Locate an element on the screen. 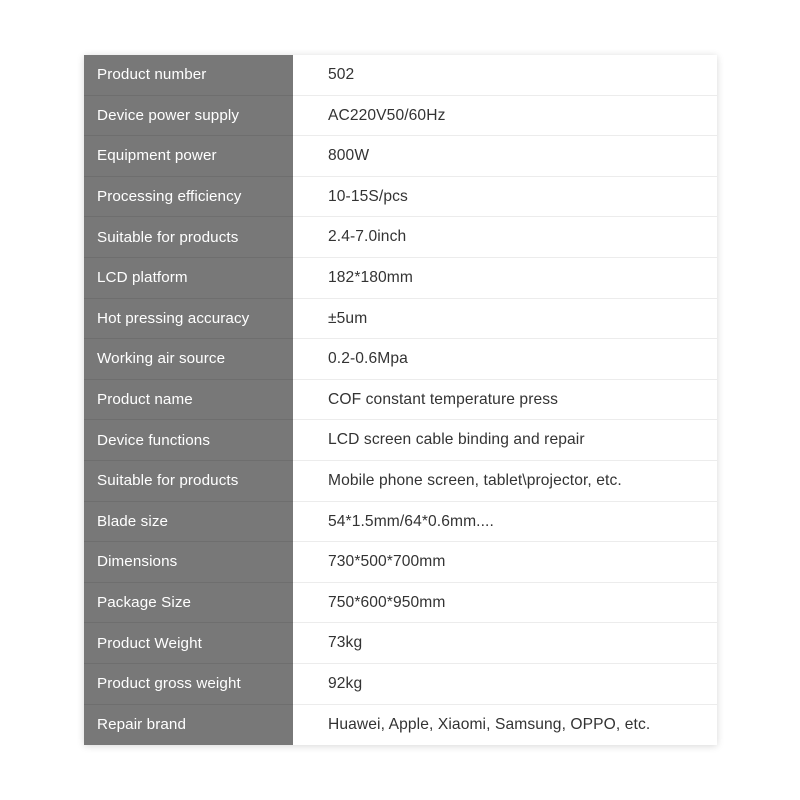  spec-value-cell: 730*500*700mm is located at coordinates (505, 562).